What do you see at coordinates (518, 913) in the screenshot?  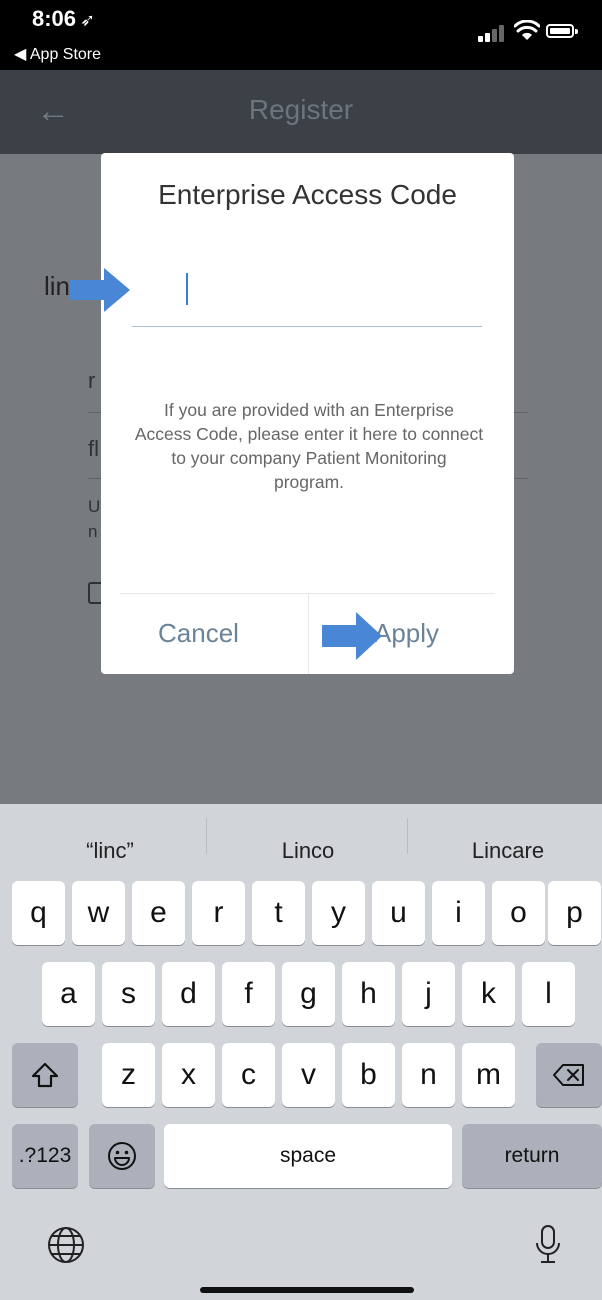 I see `key-o: o` at bounding box center [518, 913].